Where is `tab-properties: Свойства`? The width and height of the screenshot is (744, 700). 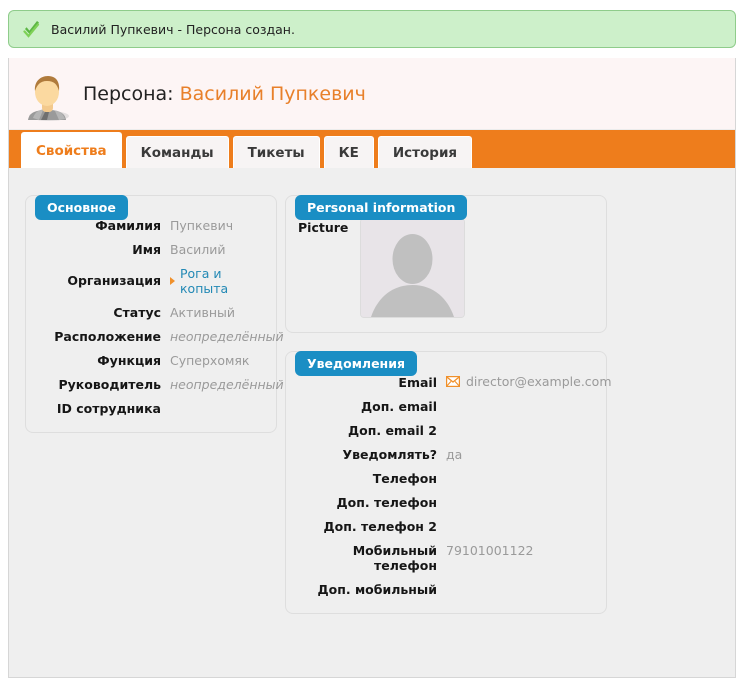 tab-properties: Свойства is located at coordinates (71, 150).